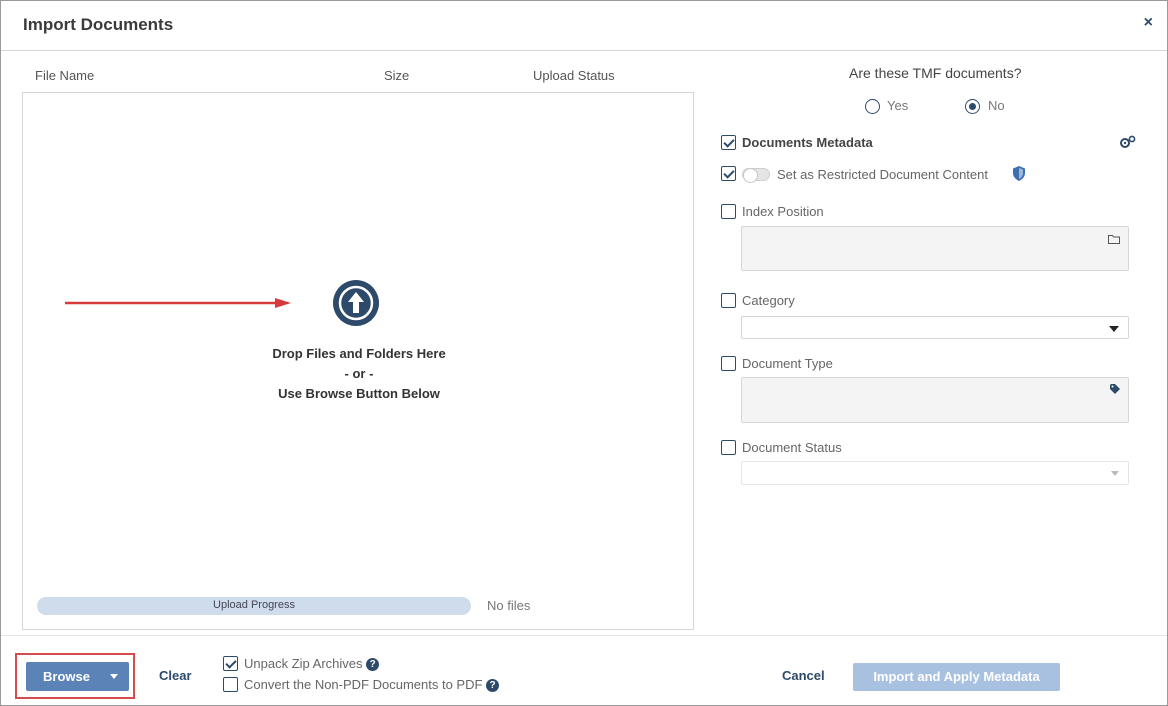  What do you see at coordinates (897, 105) in the screenshot?
I see `tmf-yes-label: Yes` at bounding box center [897, 105].